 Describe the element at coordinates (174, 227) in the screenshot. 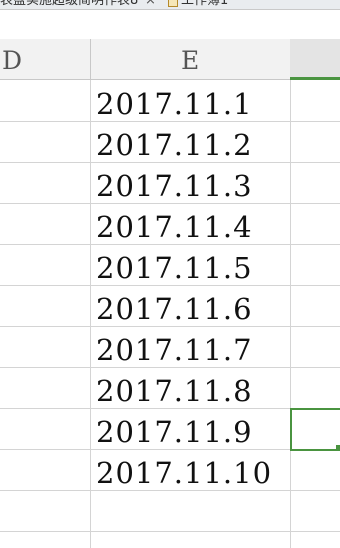

I see `cell-e-row-4: 2017.11.4` at that location.